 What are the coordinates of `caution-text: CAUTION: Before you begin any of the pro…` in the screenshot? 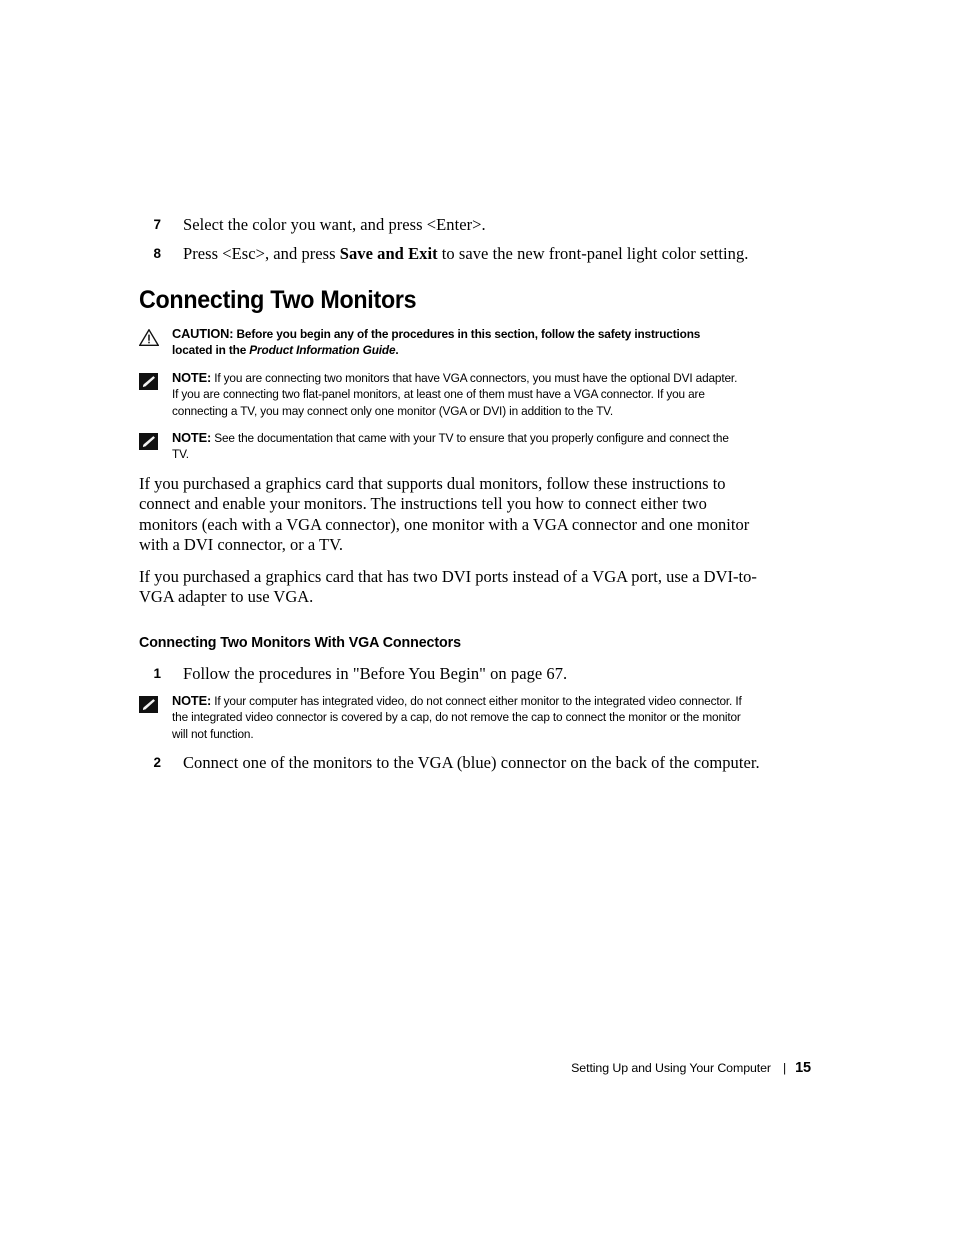 It's located at (457, 342).